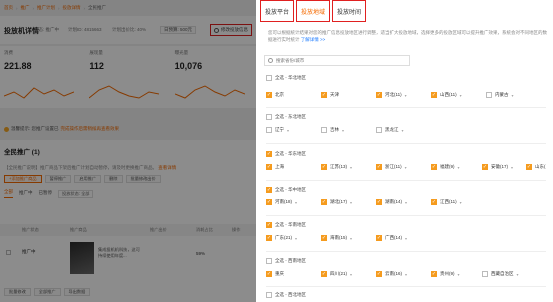 This screenshot has width=553, height=302. What do you see at coordinates (500, 95) in the screenshot?
I see `province-option: 内蒙古 ▾` at bounding box center [500, 95].